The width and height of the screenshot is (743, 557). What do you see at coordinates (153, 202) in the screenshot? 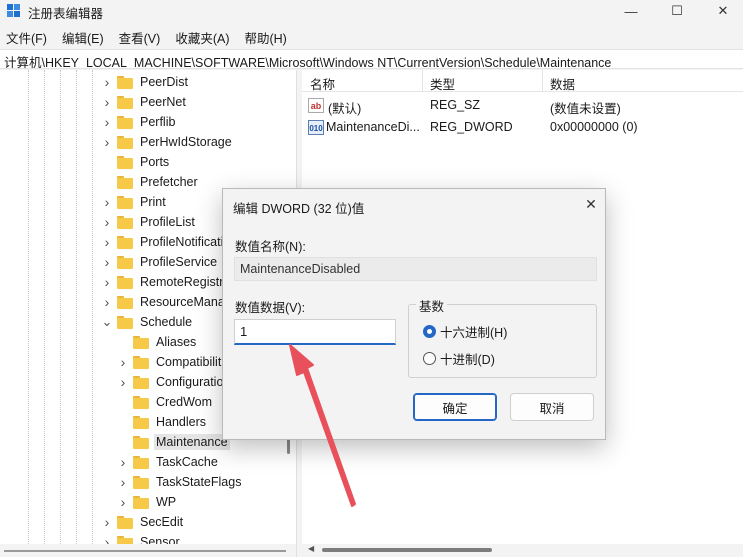
I see `tree-item-label: Print` at bounding box center [153, 202].